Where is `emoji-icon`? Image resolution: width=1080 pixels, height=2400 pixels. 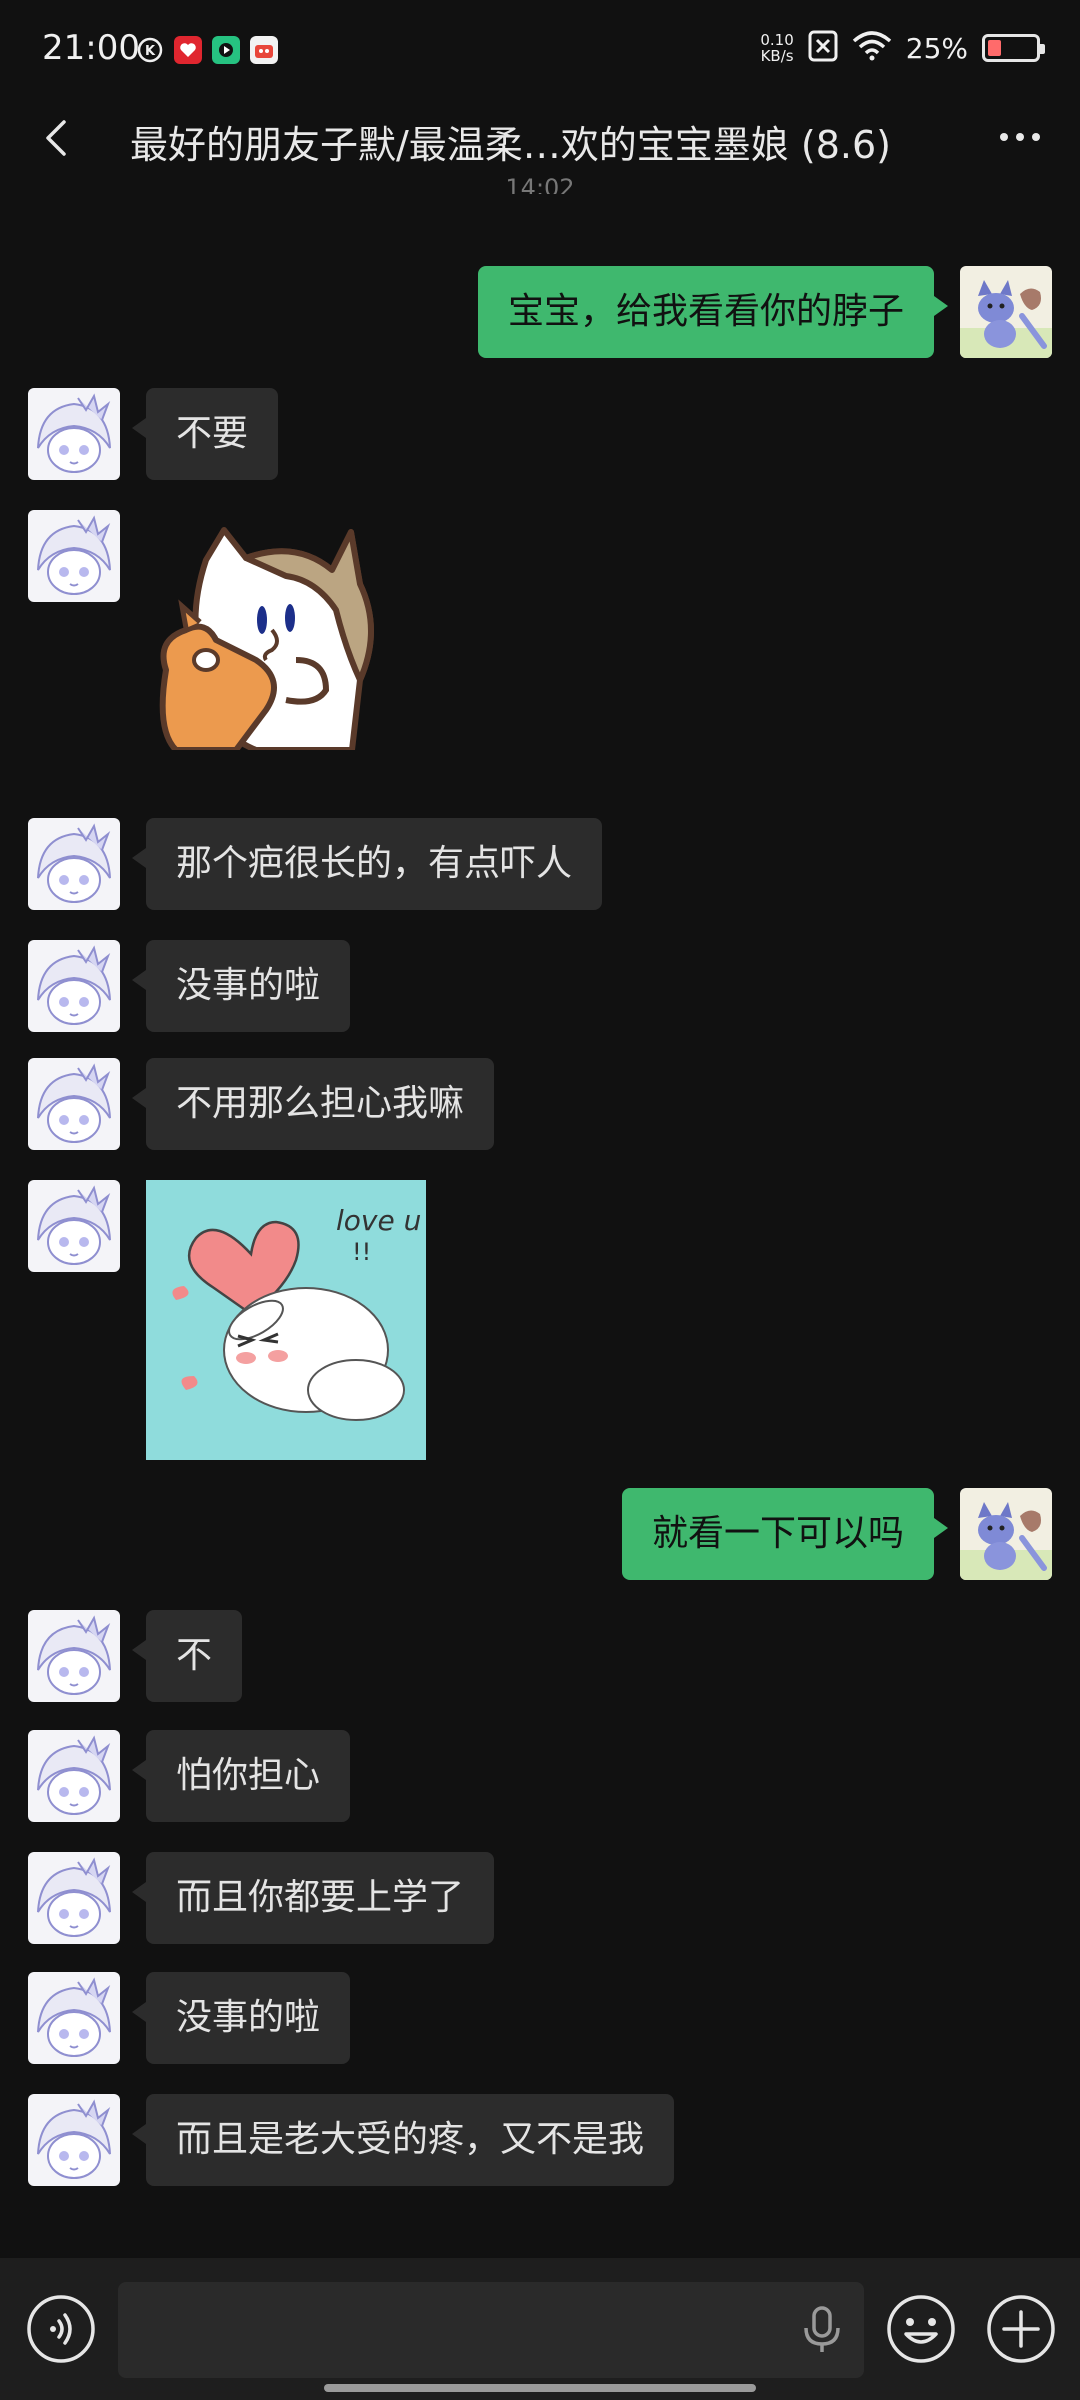
emoji-icon is located at coordinates (921, 2329).